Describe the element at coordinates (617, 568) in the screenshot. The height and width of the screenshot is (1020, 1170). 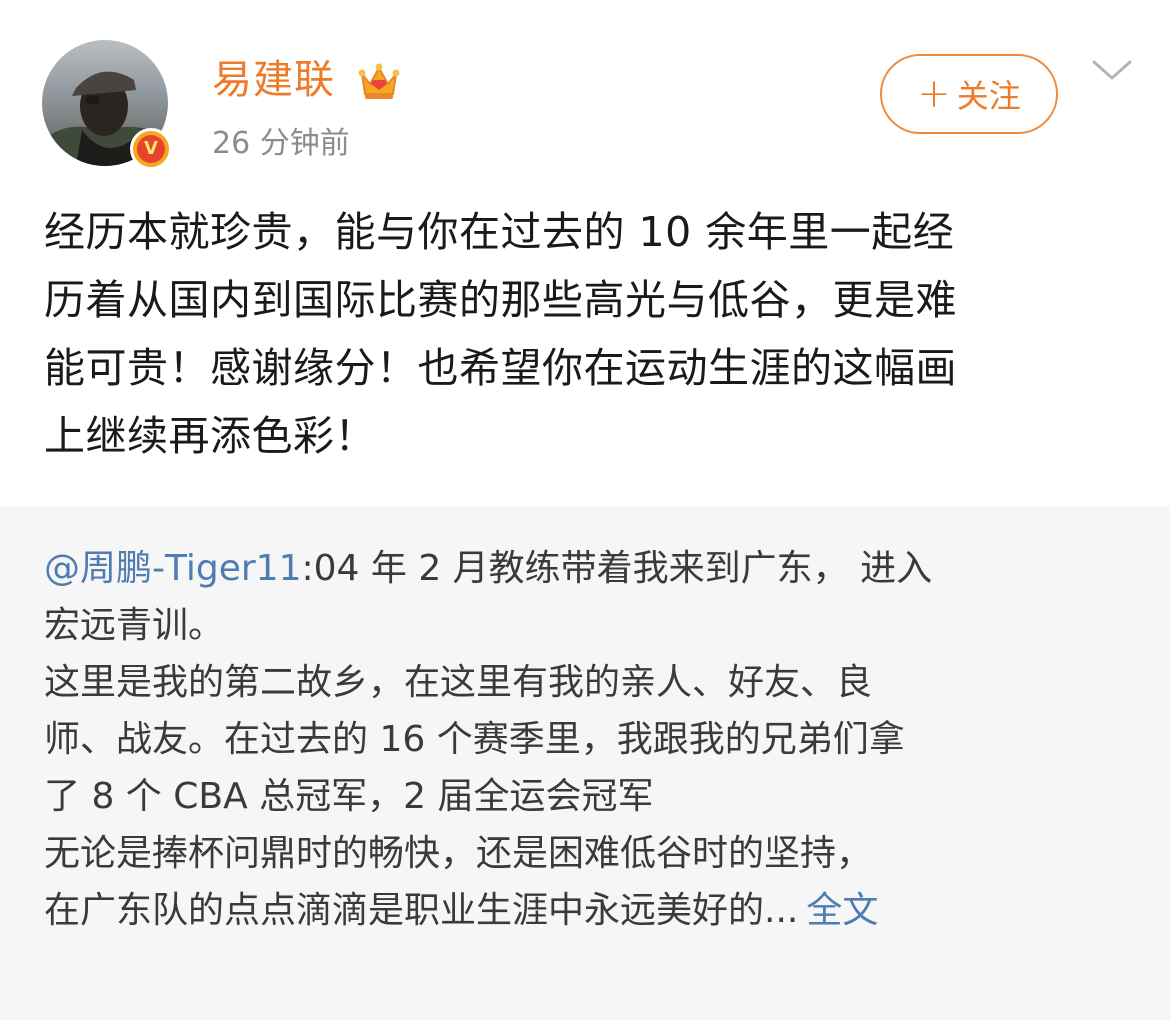
I see `repost-line-text: :04 年 2 月教练带着我来到广东， 进入` at that location.